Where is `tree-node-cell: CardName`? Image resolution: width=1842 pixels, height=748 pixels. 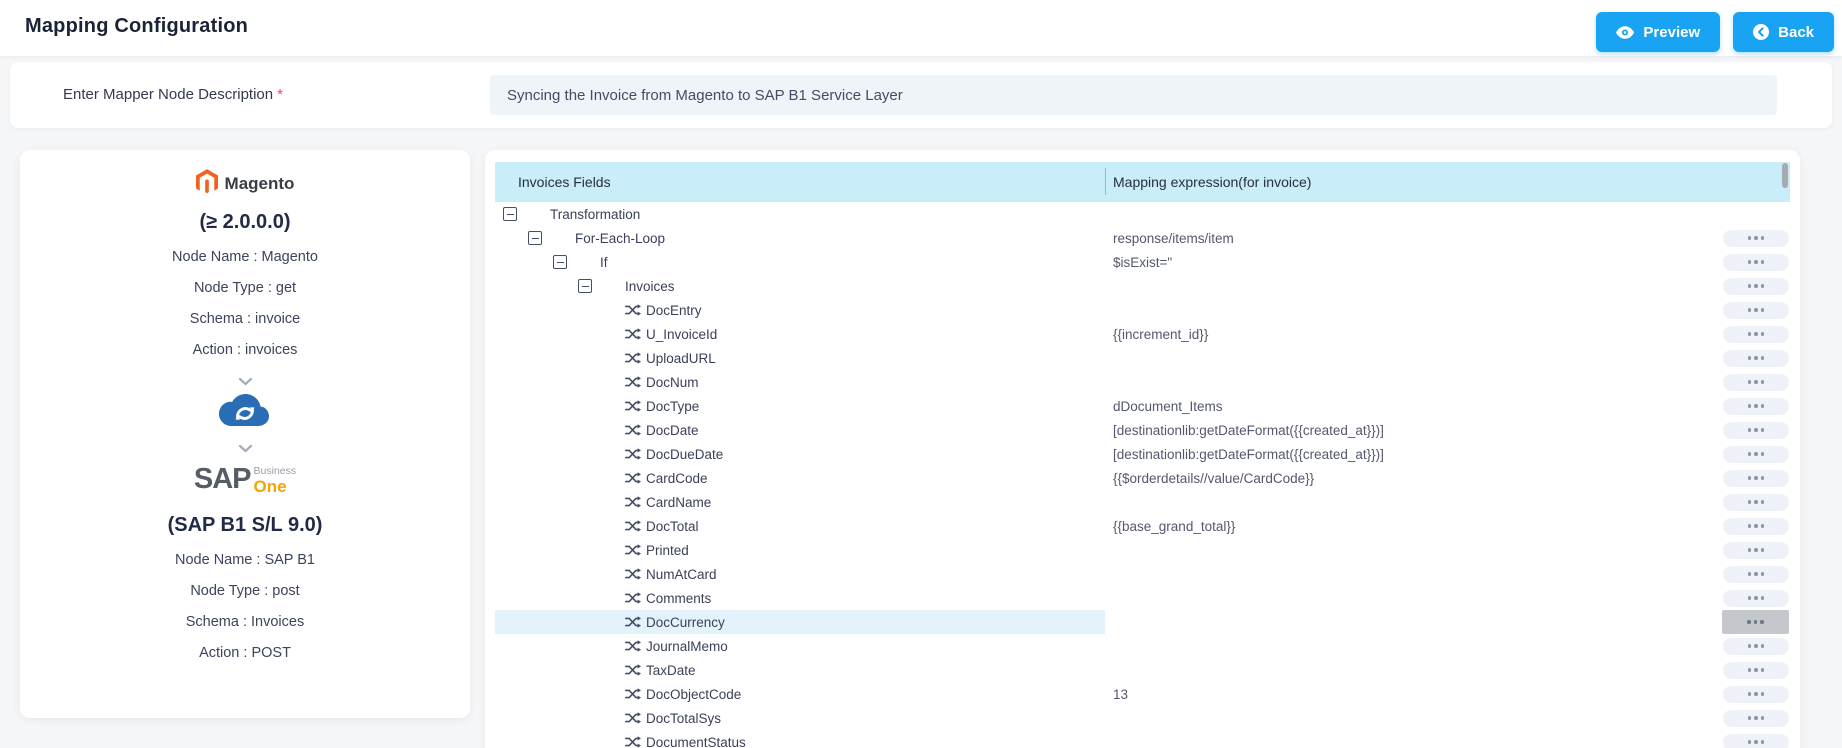
tree-node-cell: CardName is located at coordinates (800, 502).